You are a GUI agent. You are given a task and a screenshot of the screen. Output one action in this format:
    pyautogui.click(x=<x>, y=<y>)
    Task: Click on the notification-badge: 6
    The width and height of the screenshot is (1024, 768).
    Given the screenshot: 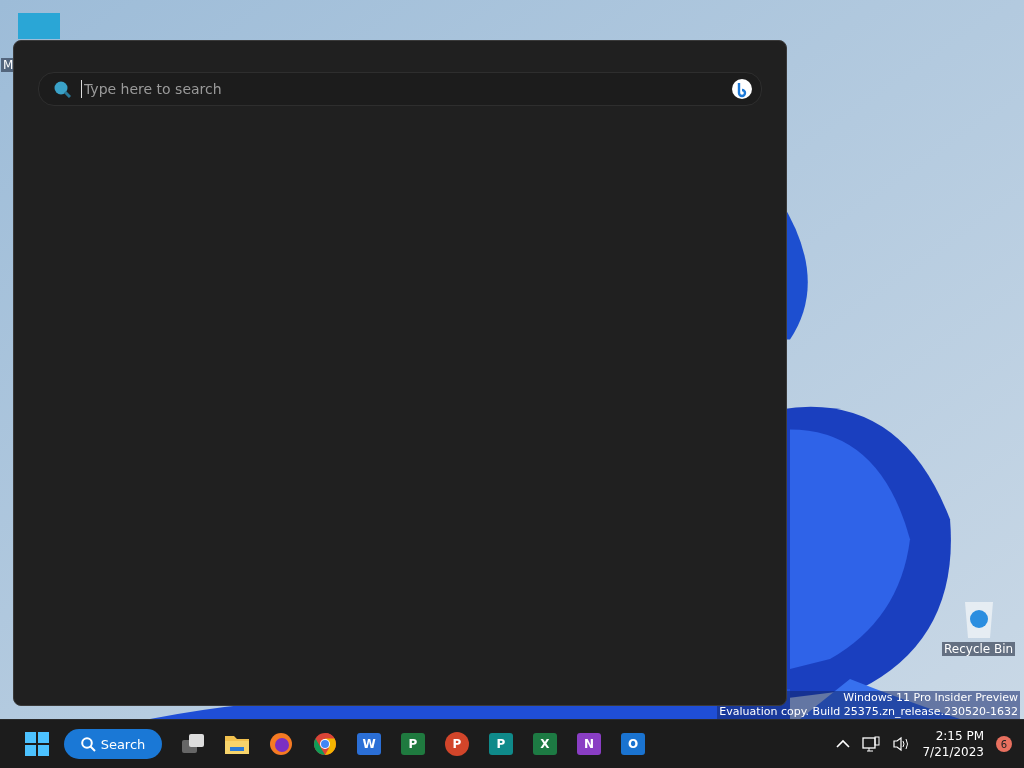 What is the action you would take?
    pyautogui.click(x=1004, y=744)
    